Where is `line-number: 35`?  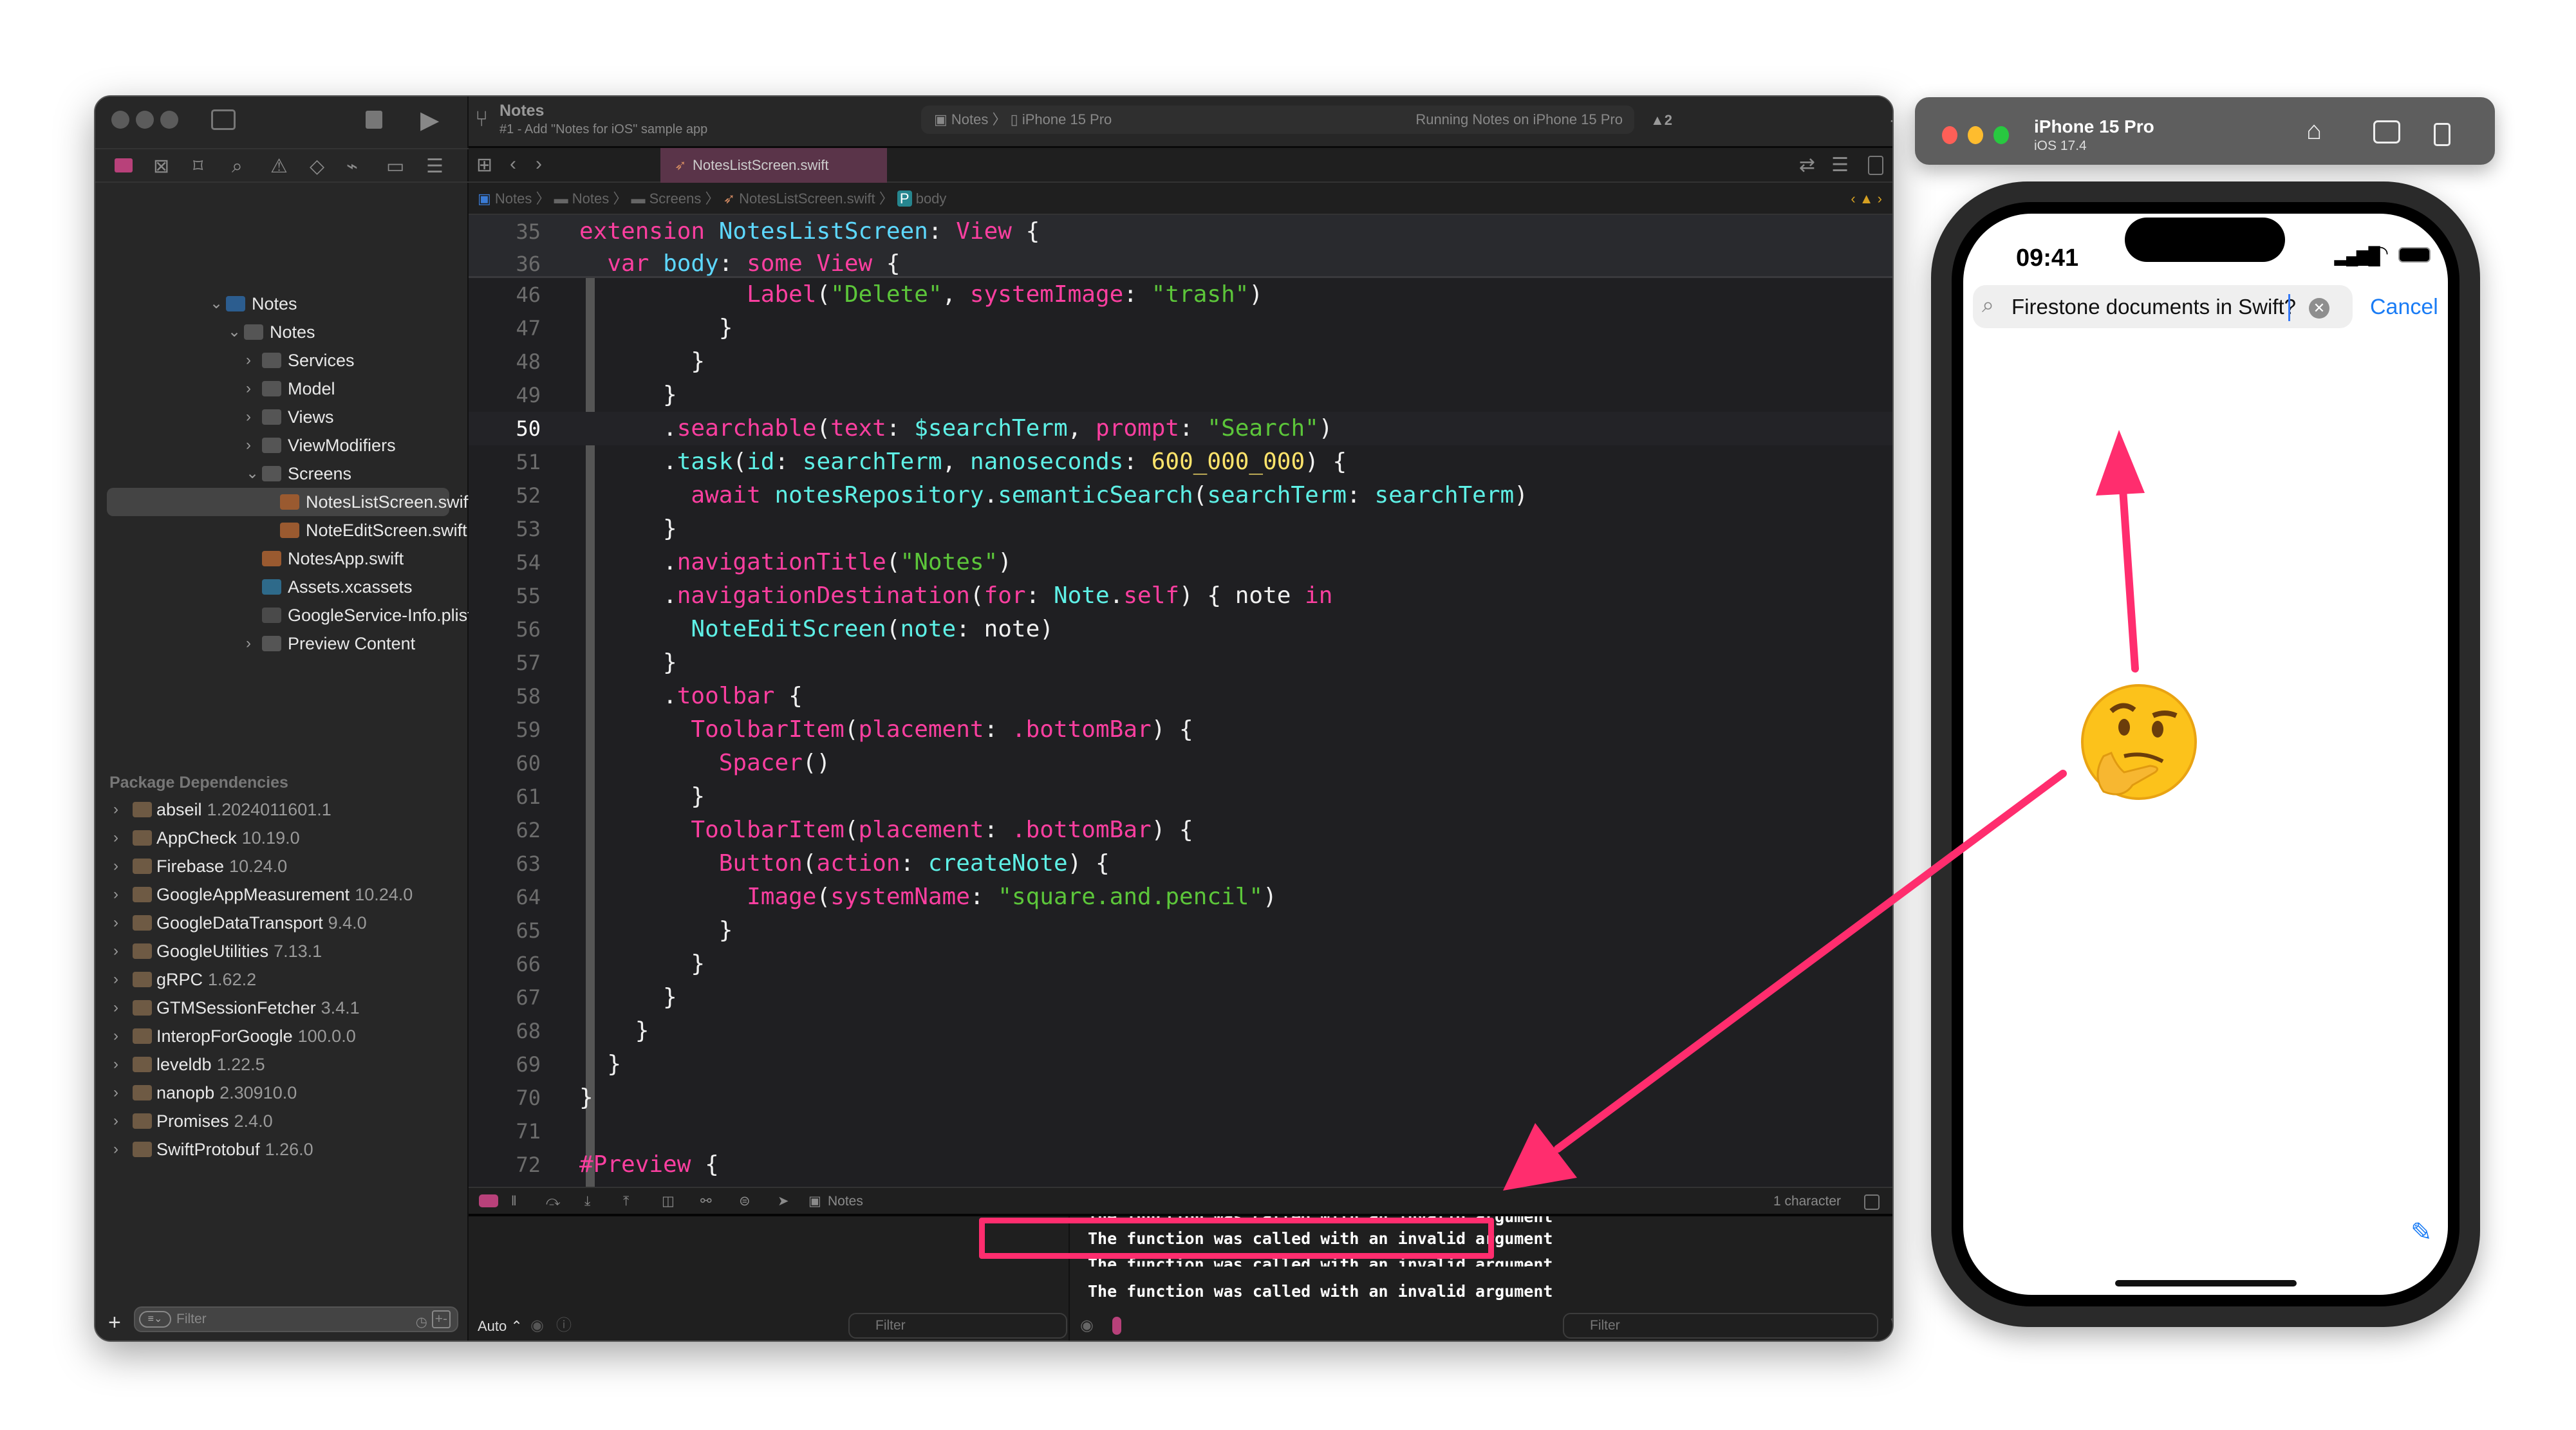 line-number: 35 is located at coordinates (528, 231).